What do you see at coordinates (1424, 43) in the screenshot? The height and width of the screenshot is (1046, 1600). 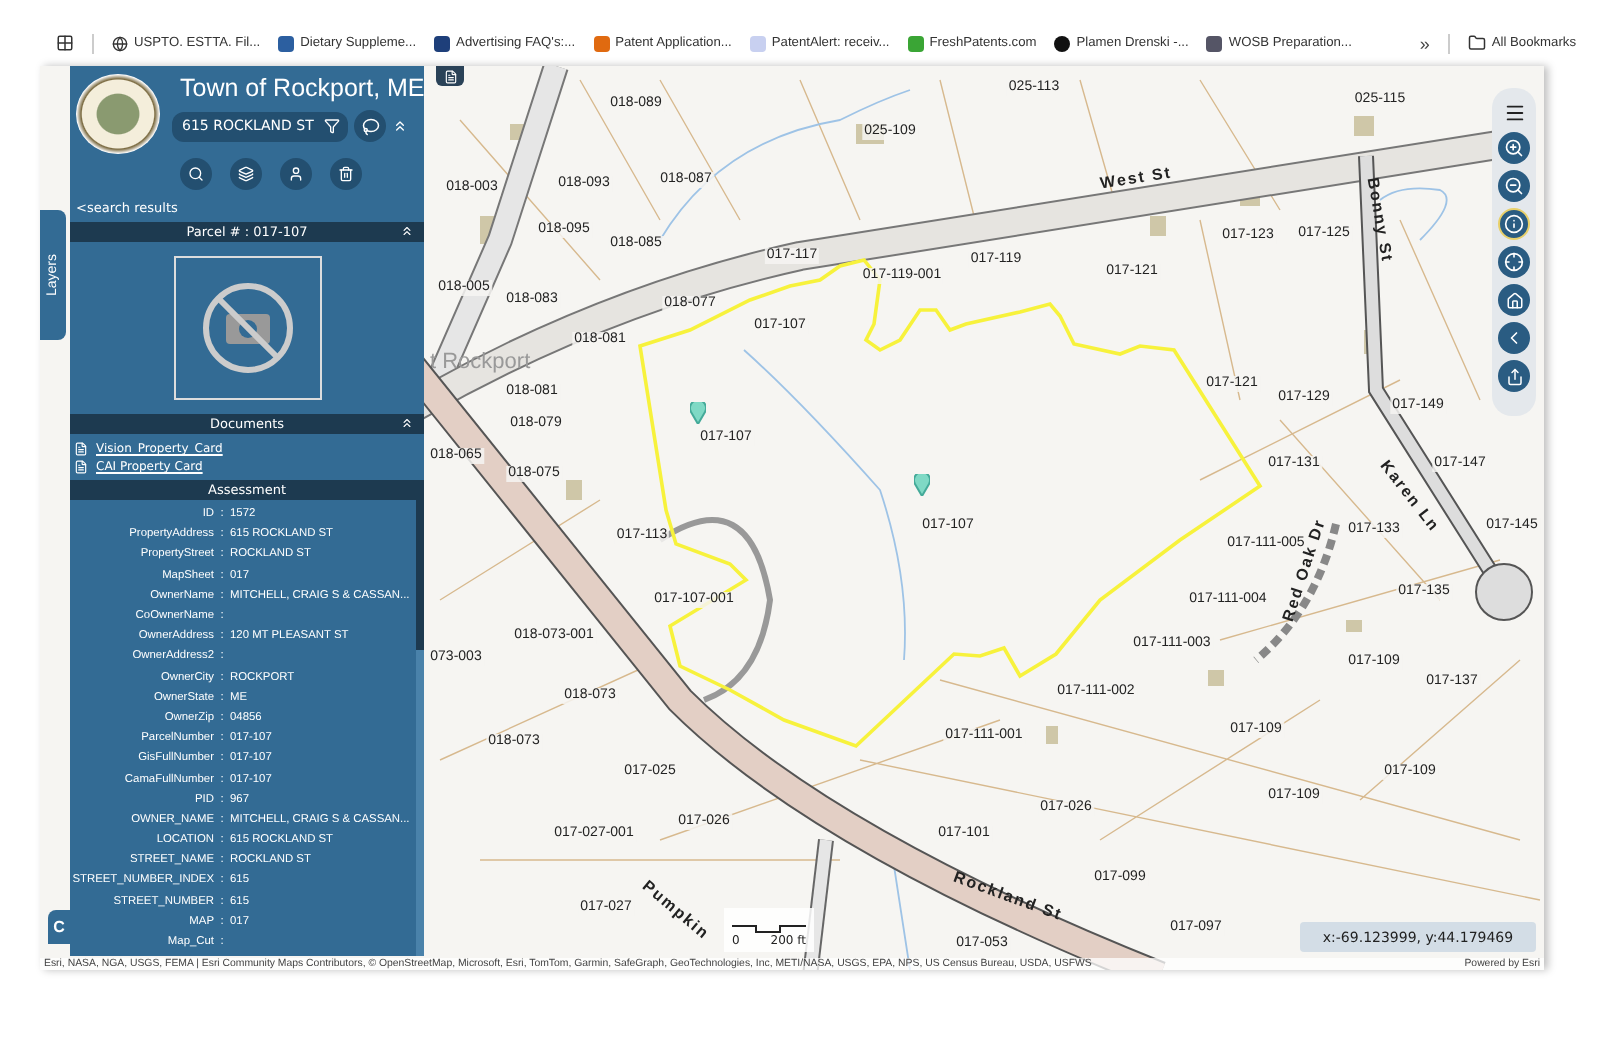 I see `more-bookmarks-button: »` at bounding box center [1424, 43].